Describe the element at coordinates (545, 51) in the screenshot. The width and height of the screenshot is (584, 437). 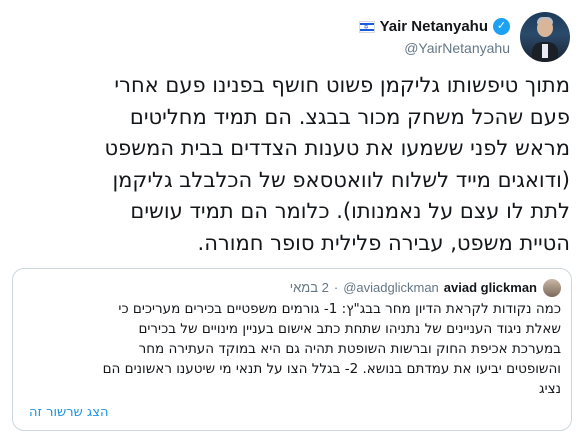
I see `avatar-shirt` at that location.